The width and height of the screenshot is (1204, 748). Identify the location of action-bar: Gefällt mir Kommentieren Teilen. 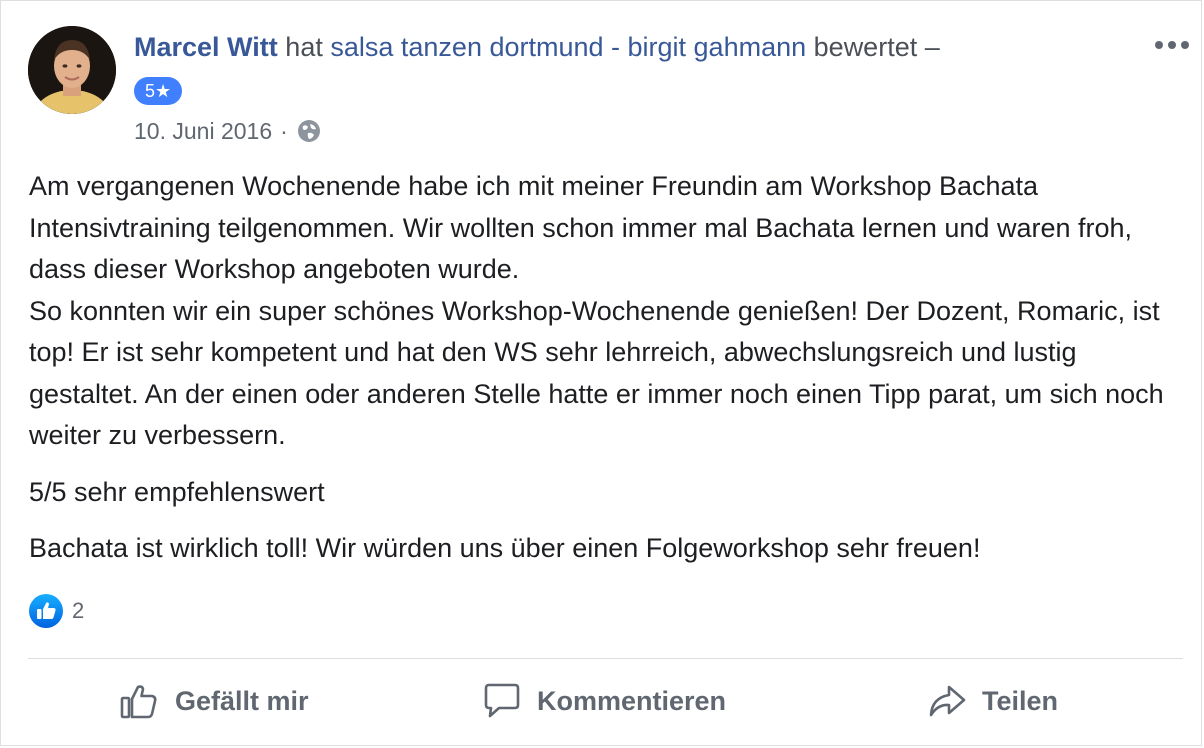
(602, 703).